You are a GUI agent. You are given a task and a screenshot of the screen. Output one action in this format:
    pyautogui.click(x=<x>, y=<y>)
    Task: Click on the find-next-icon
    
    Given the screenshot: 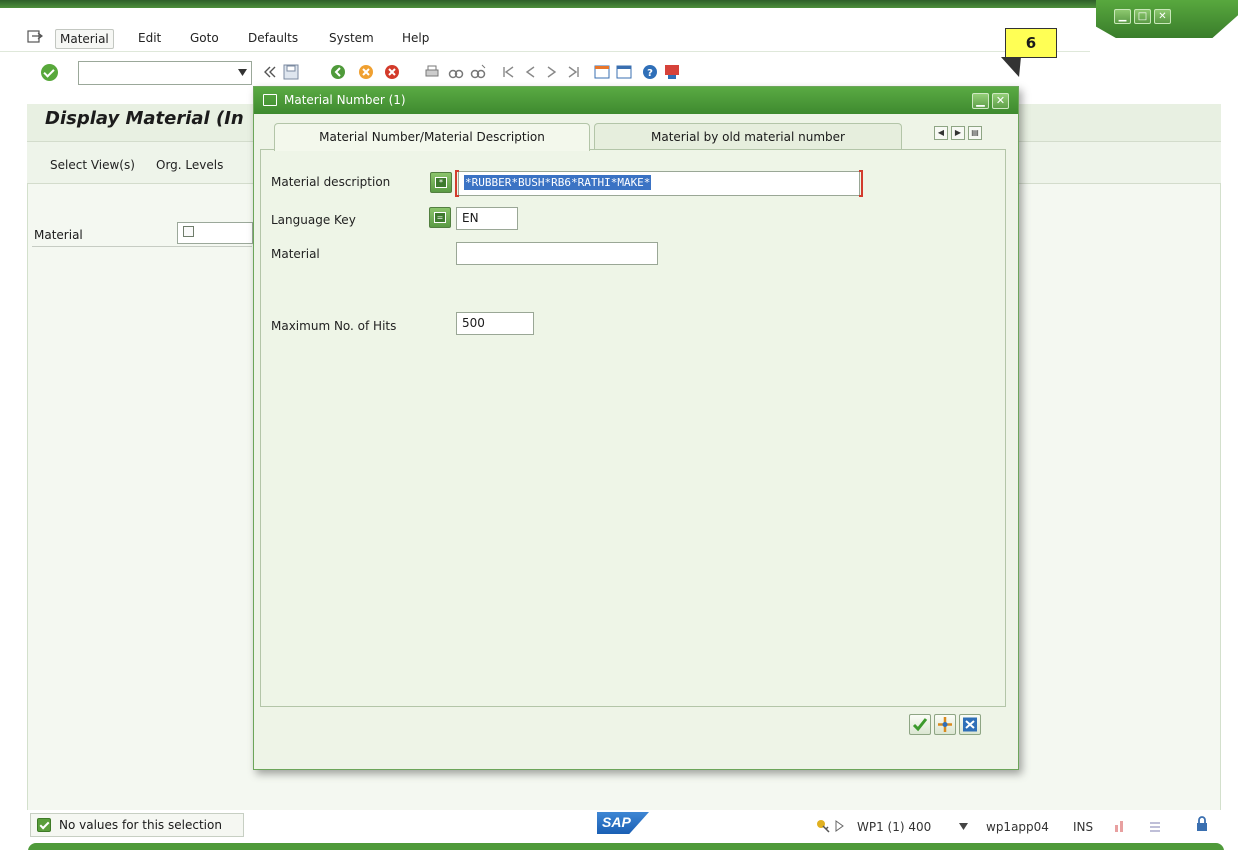 What is the action you would take?
    pyautogui.click(x=478, y=72)
    